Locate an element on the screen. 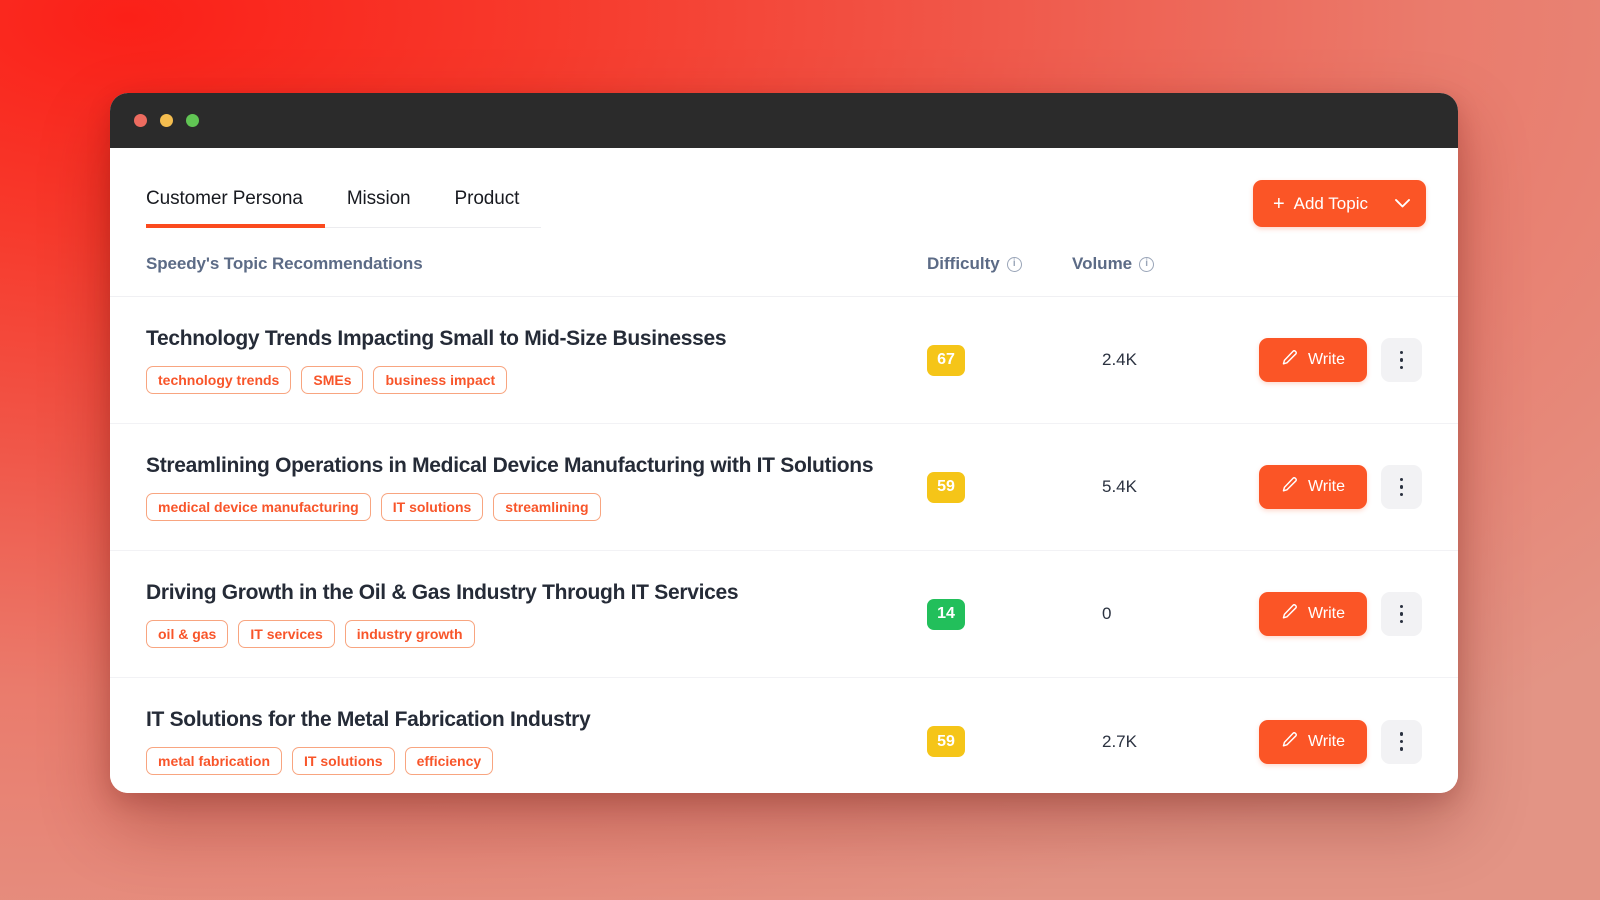 The height and width of the screenshot is (900, 1600). maximize-window-icon is located at coordinates (192, 120).